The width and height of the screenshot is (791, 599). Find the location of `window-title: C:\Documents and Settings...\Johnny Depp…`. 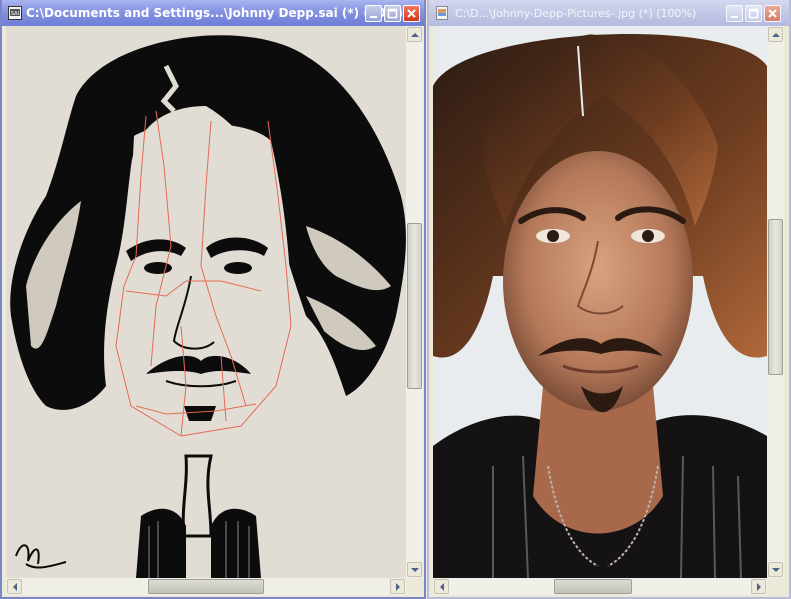

window-title: C:\Documents and Settings...\Johnny Depp… is located at coordinates (215, 13).